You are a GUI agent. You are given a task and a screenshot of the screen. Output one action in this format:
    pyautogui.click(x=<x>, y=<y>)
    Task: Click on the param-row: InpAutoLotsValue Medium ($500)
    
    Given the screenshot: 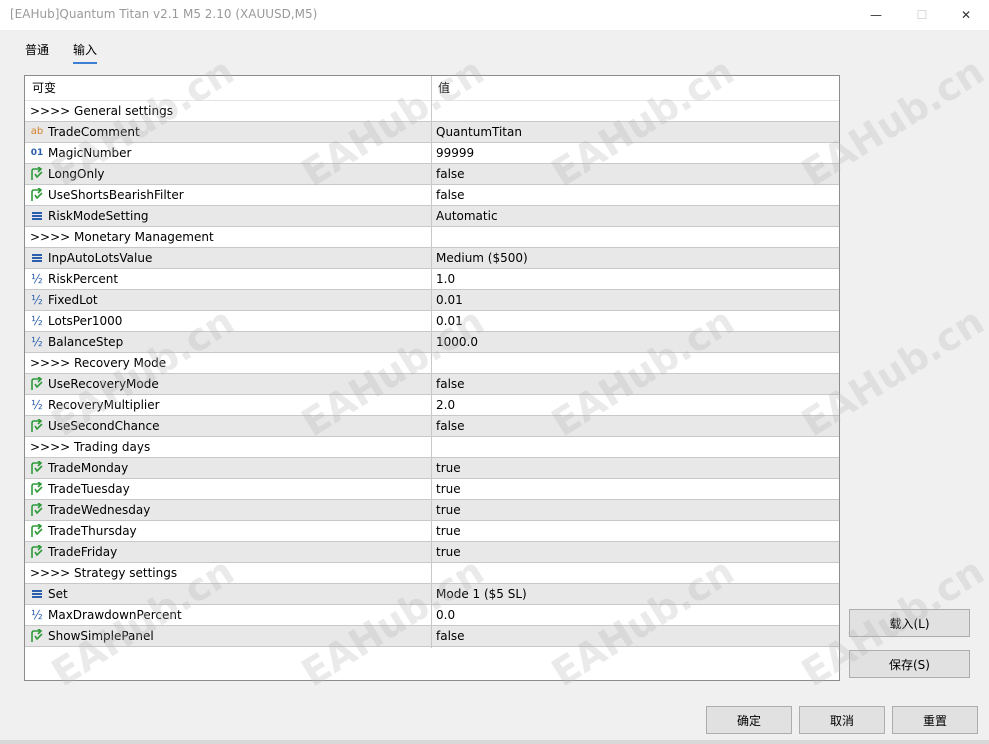 What is the action you would take?
    pyautogui.click(x=432, y=258)
    